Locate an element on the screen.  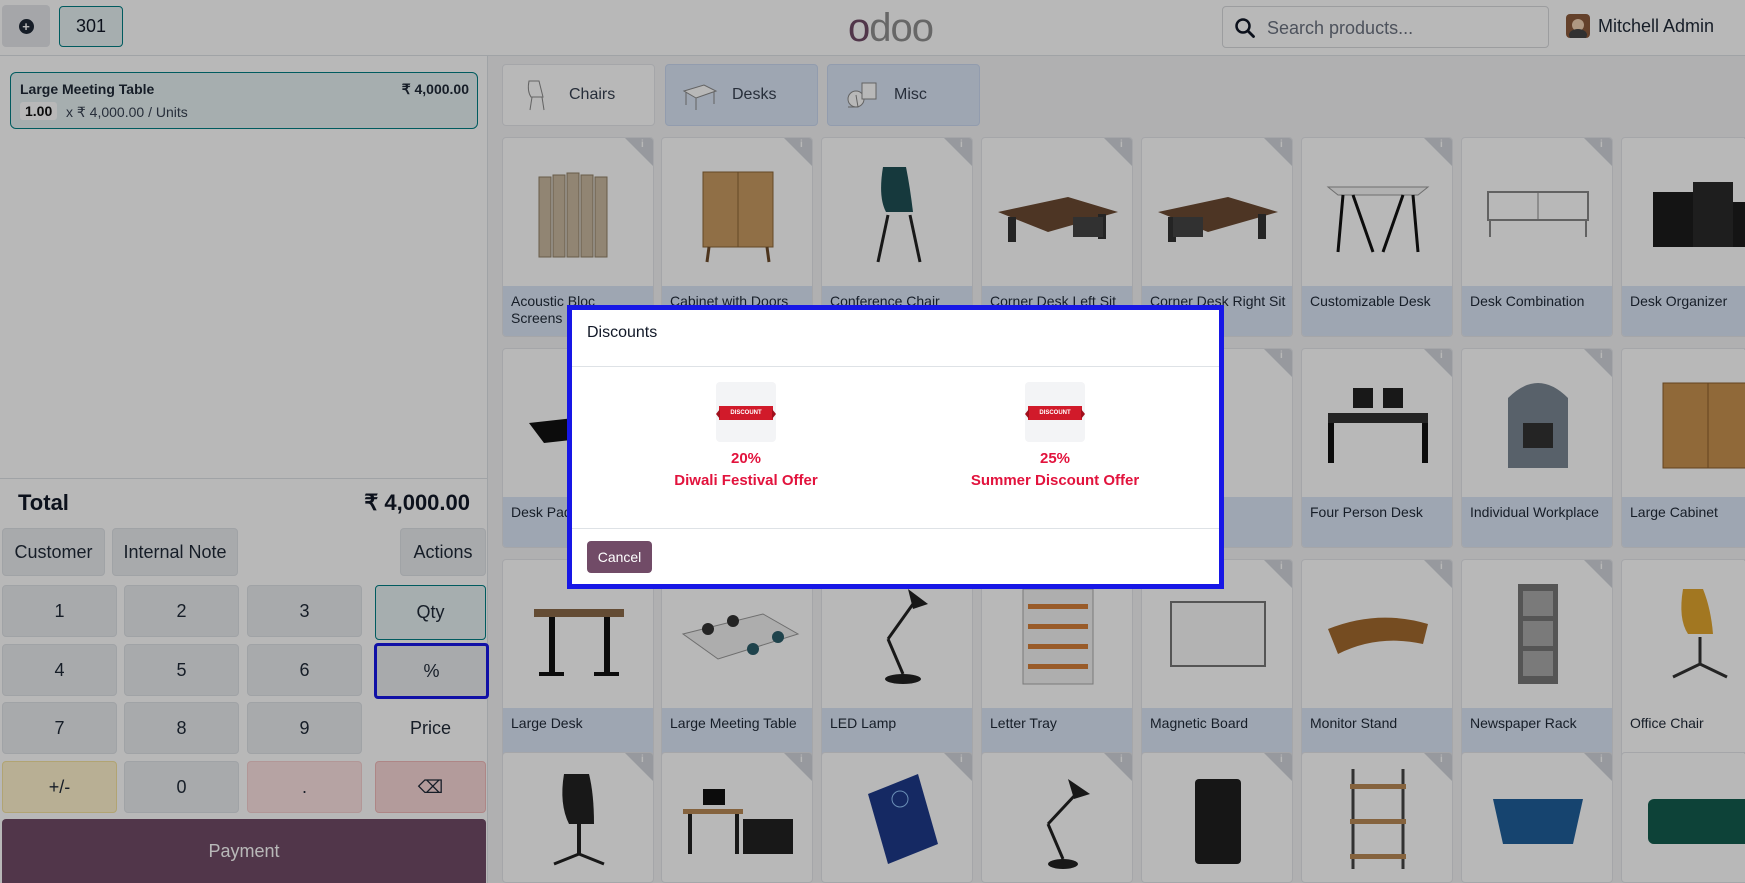
offer-percent: 25% is located at coordinates (1055, 458).